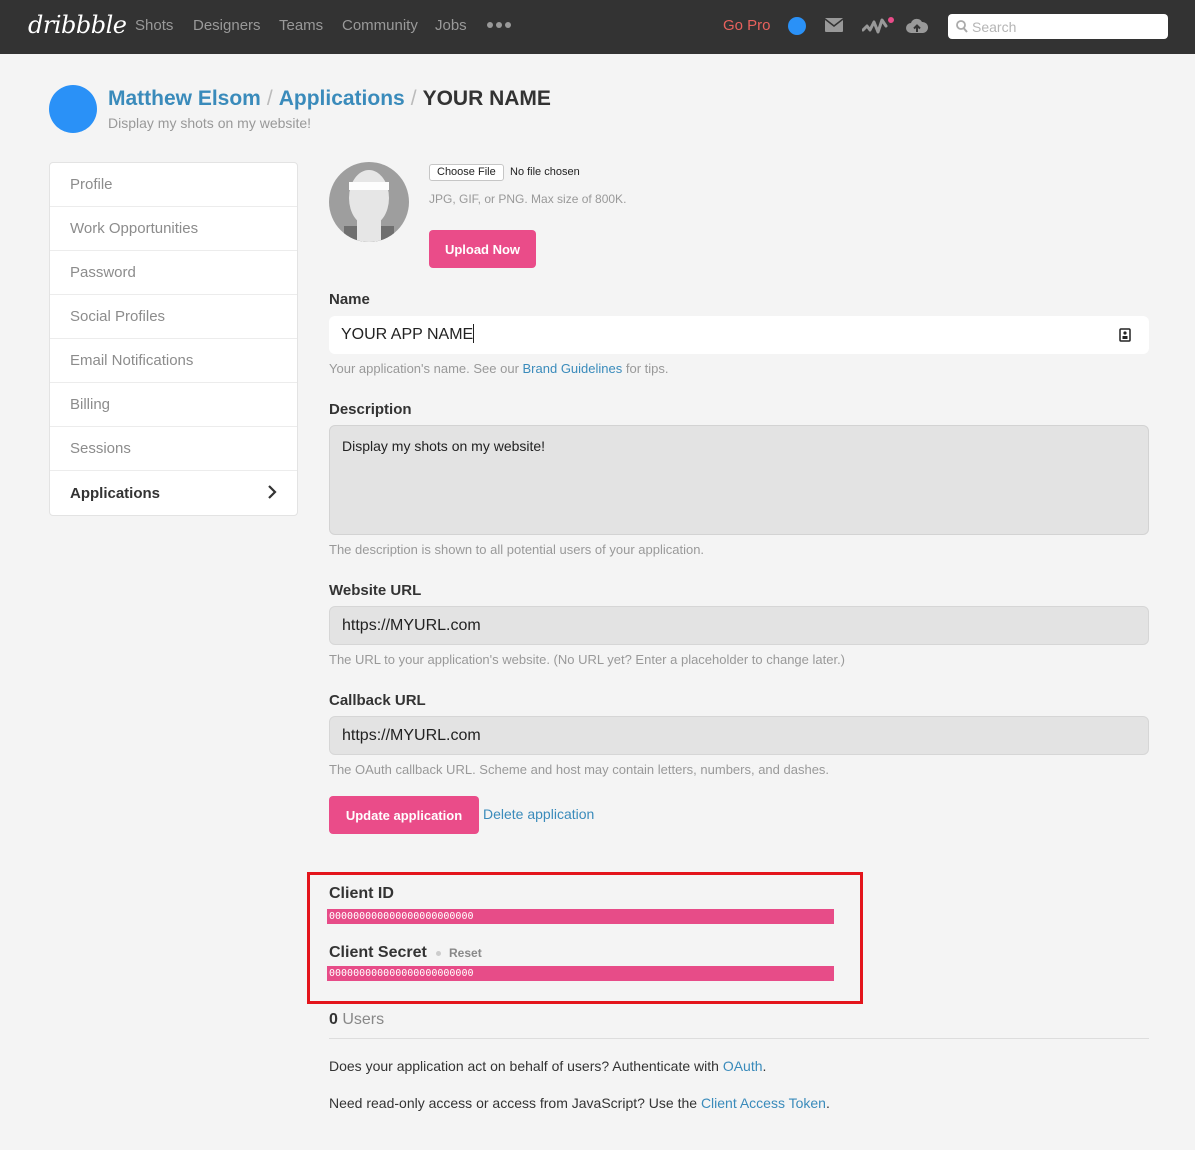 The image size is (1195, 1150). Describe the element at coordinates (173, 405) in the screenshot. I see `sidebar-item-billing: Billing` at that location.